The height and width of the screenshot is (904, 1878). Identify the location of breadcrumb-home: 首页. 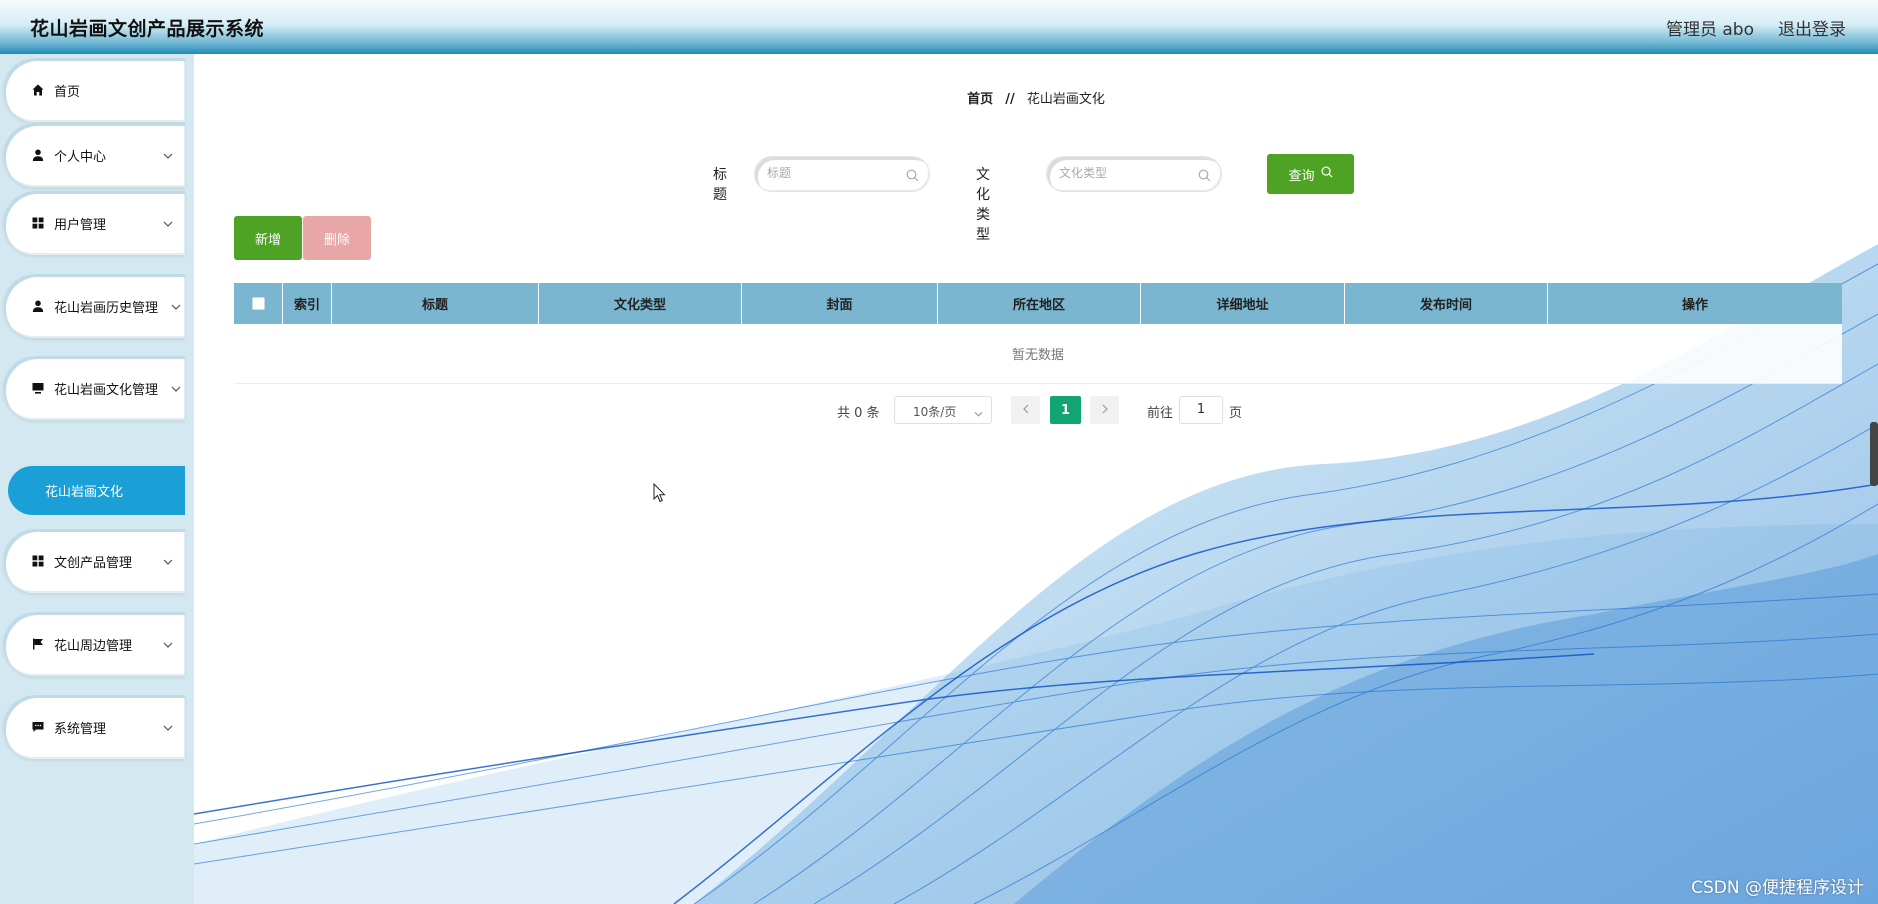
(980, 99).